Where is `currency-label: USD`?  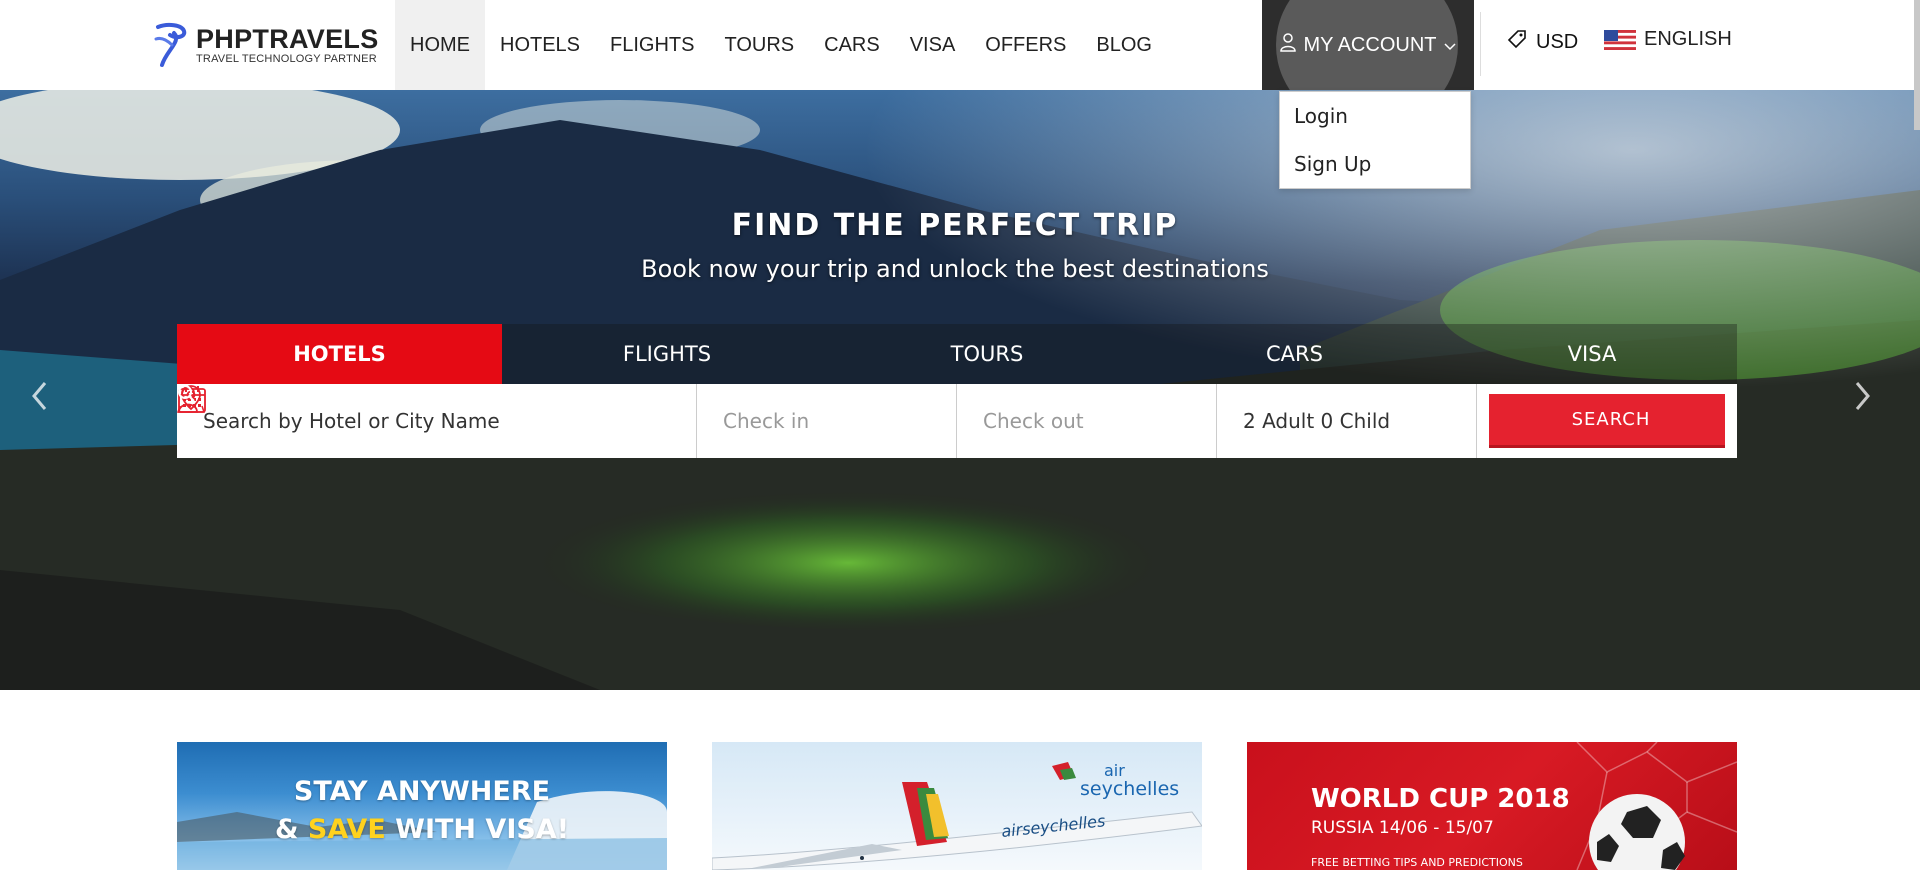 currency-label: USD is located at coordinates (1557, 41).